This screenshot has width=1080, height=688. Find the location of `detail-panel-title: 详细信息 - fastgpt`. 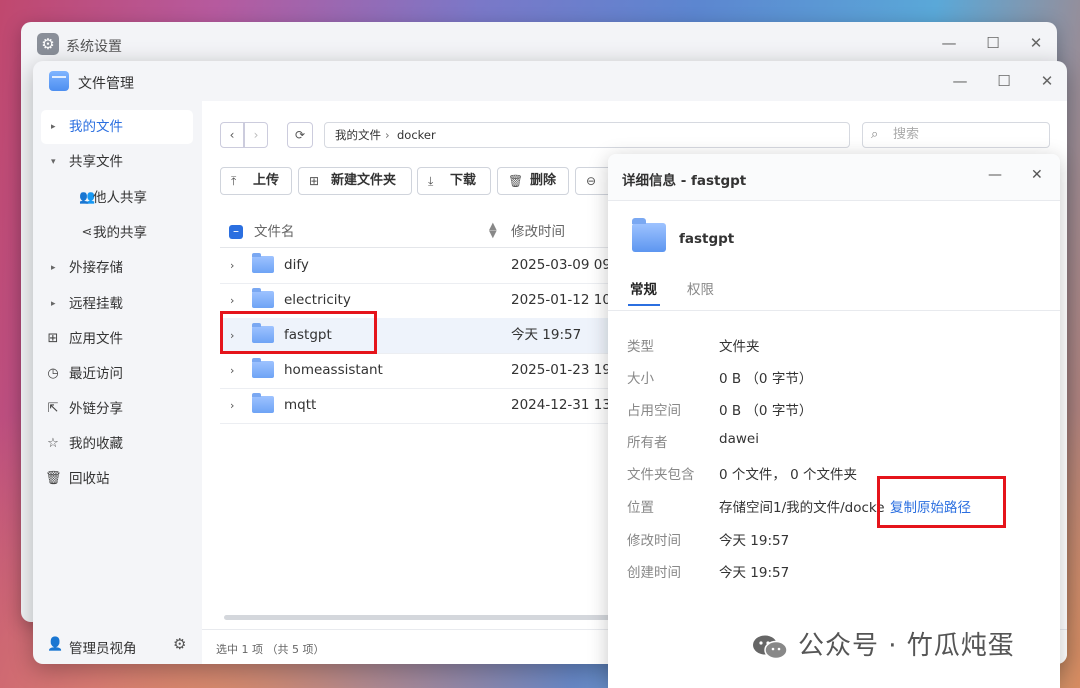

detail-panel-title: 详细信息 - fastgpt is located at coordinates (684, 181).